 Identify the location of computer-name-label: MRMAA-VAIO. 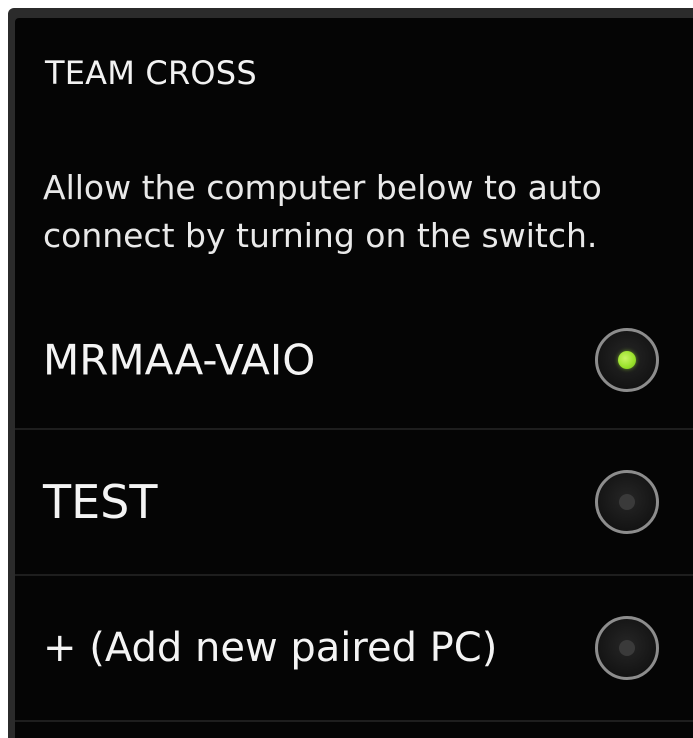
(179, 360).